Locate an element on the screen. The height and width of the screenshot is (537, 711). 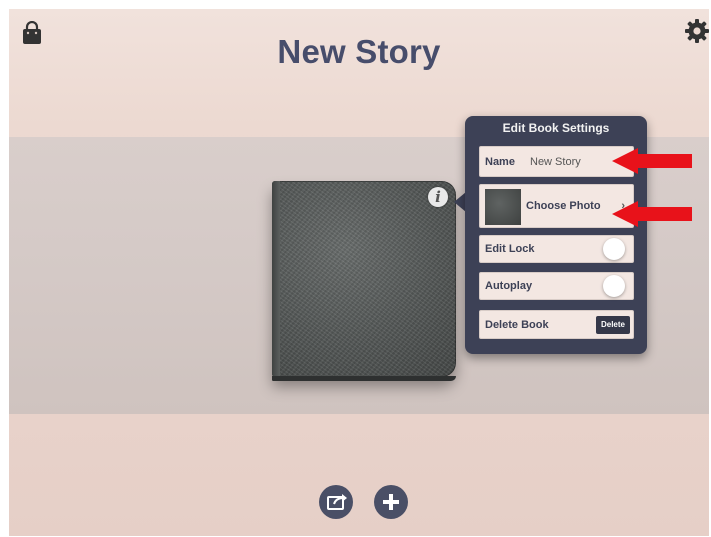
photo-thumbnail is located at coordinates (503, 207).